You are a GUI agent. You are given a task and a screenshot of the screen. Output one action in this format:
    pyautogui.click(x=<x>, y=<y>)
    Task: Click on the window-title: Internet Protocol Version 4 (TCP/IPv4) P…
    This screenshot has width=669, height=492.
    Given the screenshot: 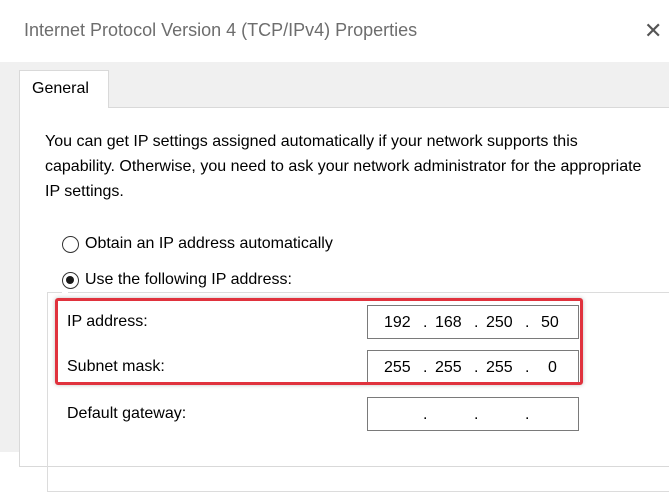 What is the action you would take?
    pyautogui.click(x=221, y=30)
    